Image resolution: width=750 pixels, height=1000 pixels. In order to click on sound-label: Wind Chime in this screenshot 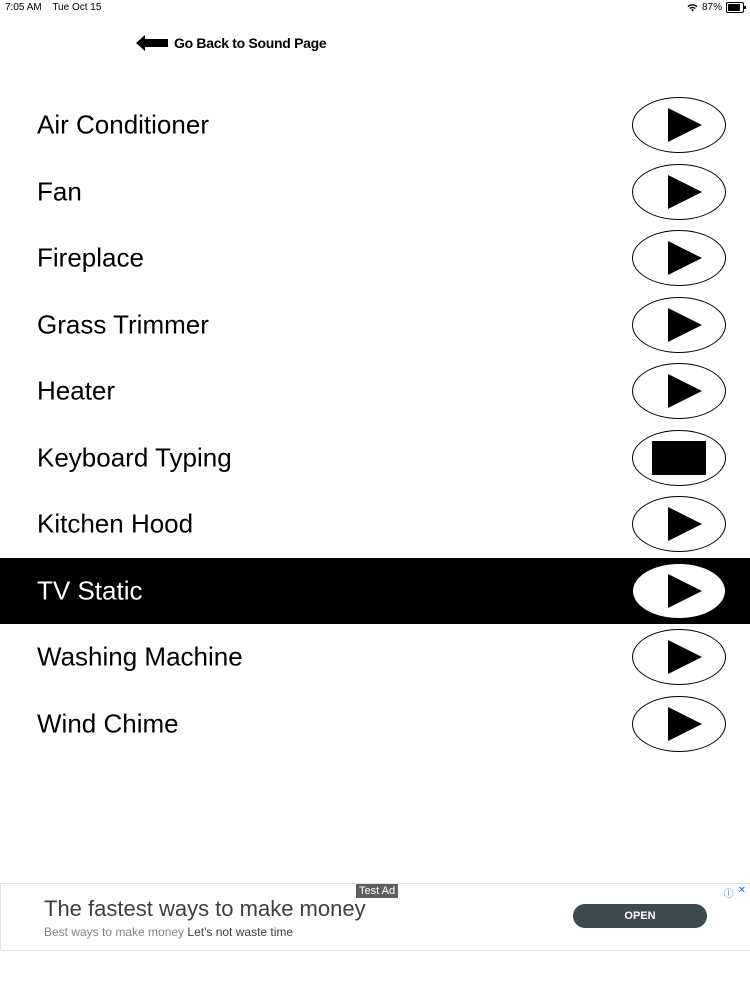, I will do `click(108, 723)`.